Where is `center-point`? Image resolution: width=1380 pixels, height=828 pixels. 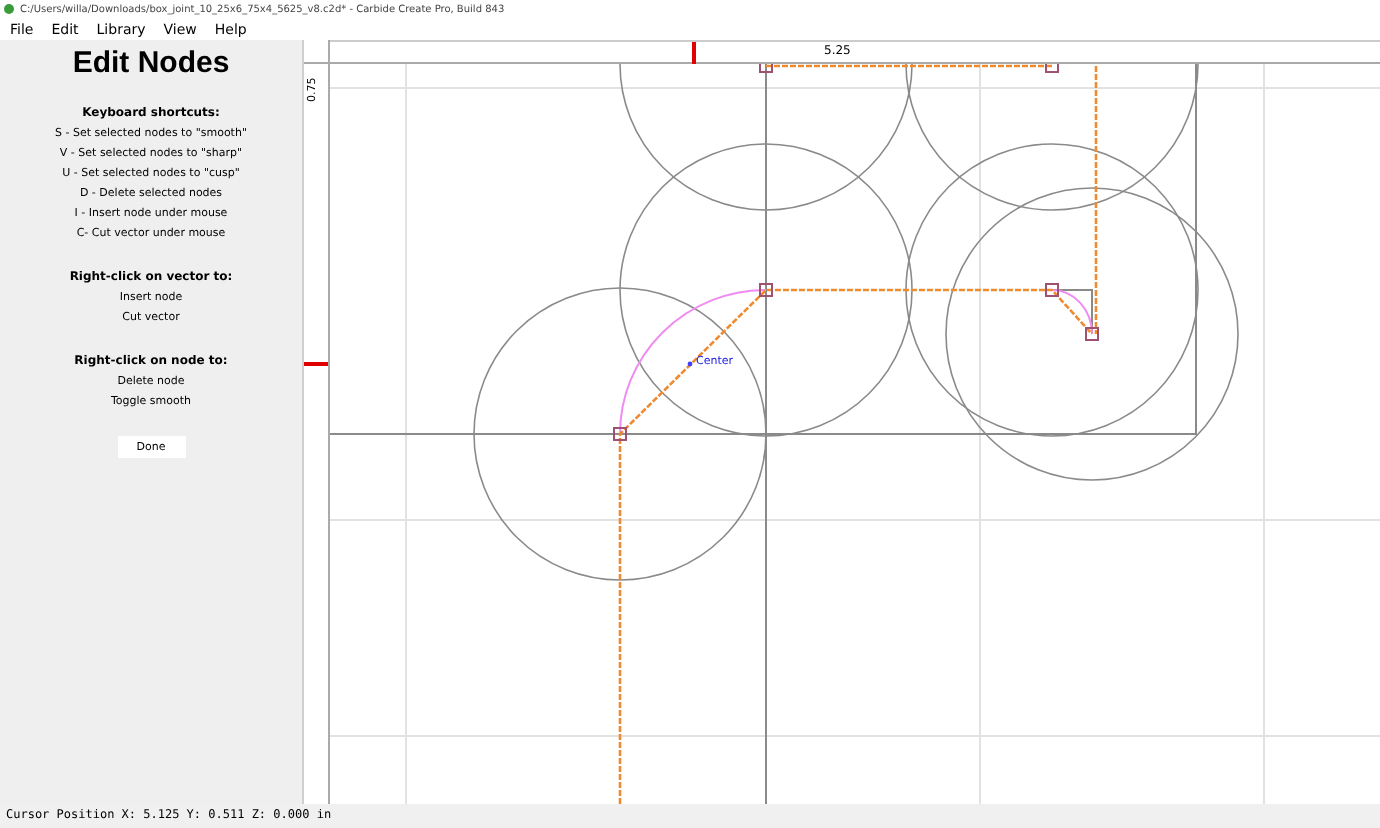
center-point is located at coordinates (690, 364).